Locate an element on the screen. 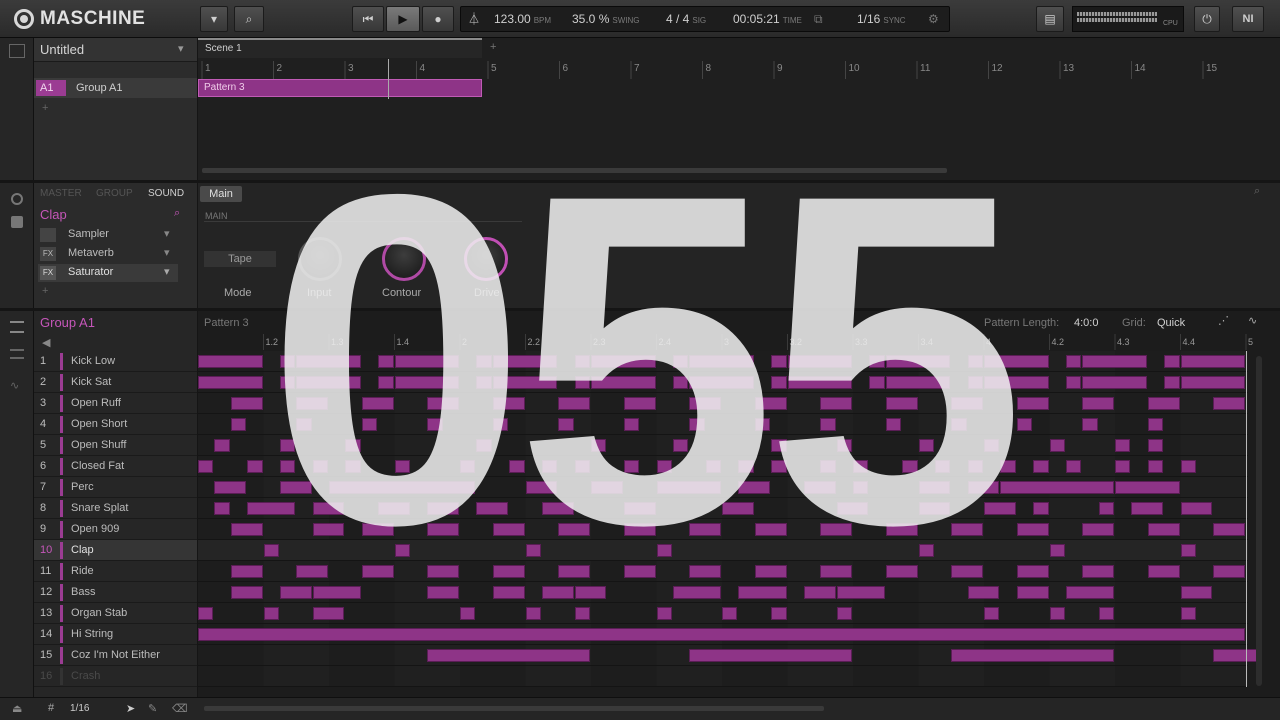 This screenshot has width=1280, height=720. add-scene-button: + is located at coordinates (493, 47).